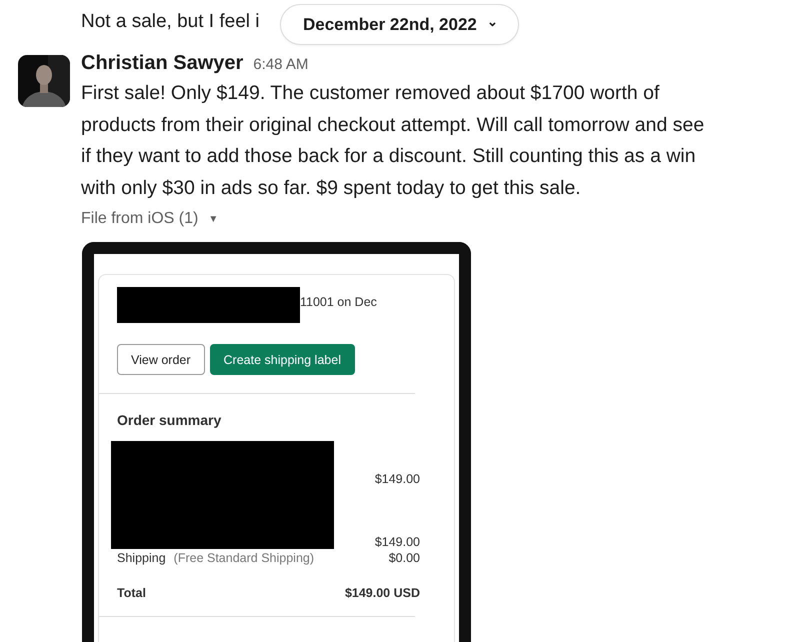 This screenshot has height=642, width=800. Describe the element at coordinates (149, 219) in the screenshot. I see `attachment-toggle: File from iOS (1) ▼` at that location.